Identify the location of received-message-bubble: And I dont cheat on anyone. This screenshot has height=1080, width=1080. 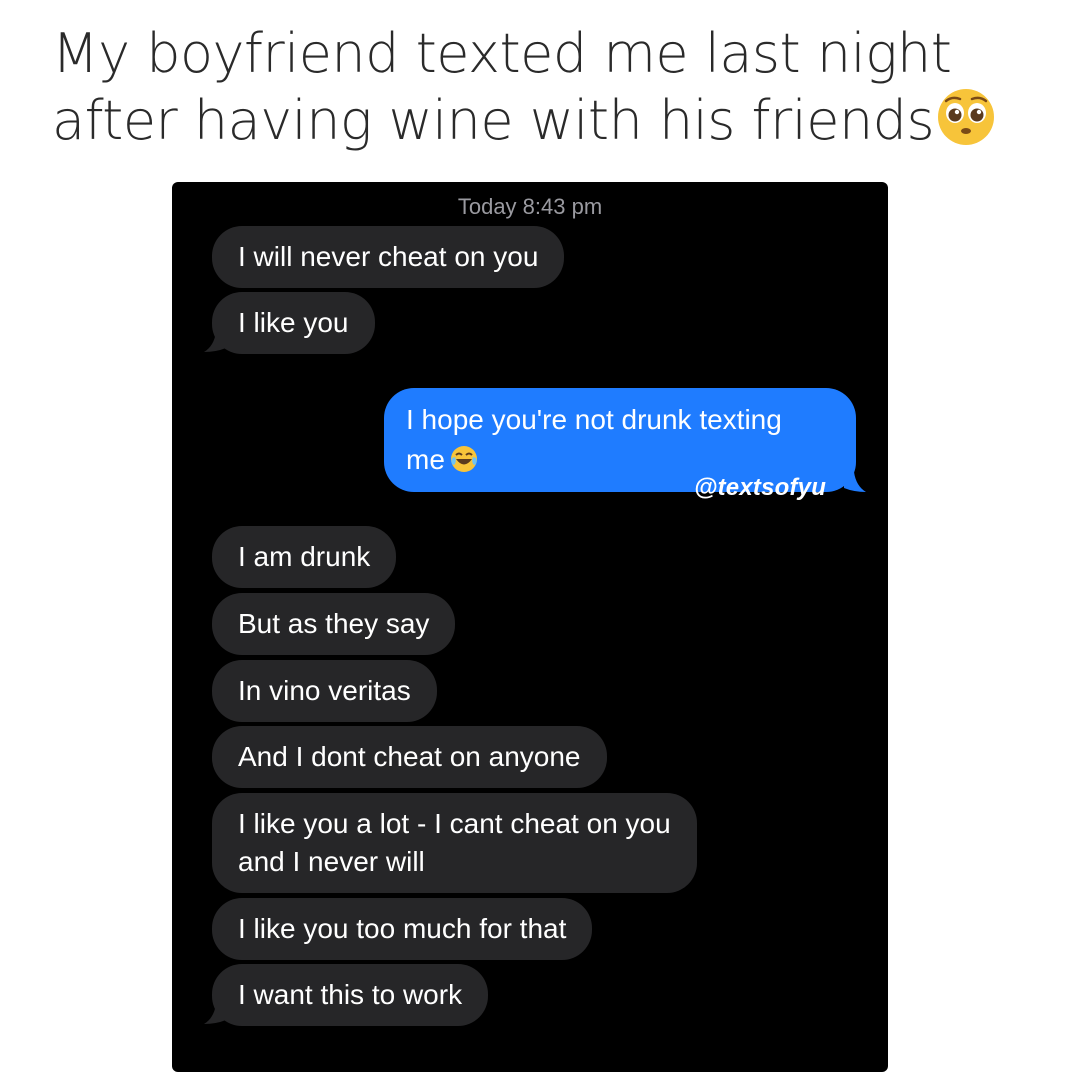
(409, 757).